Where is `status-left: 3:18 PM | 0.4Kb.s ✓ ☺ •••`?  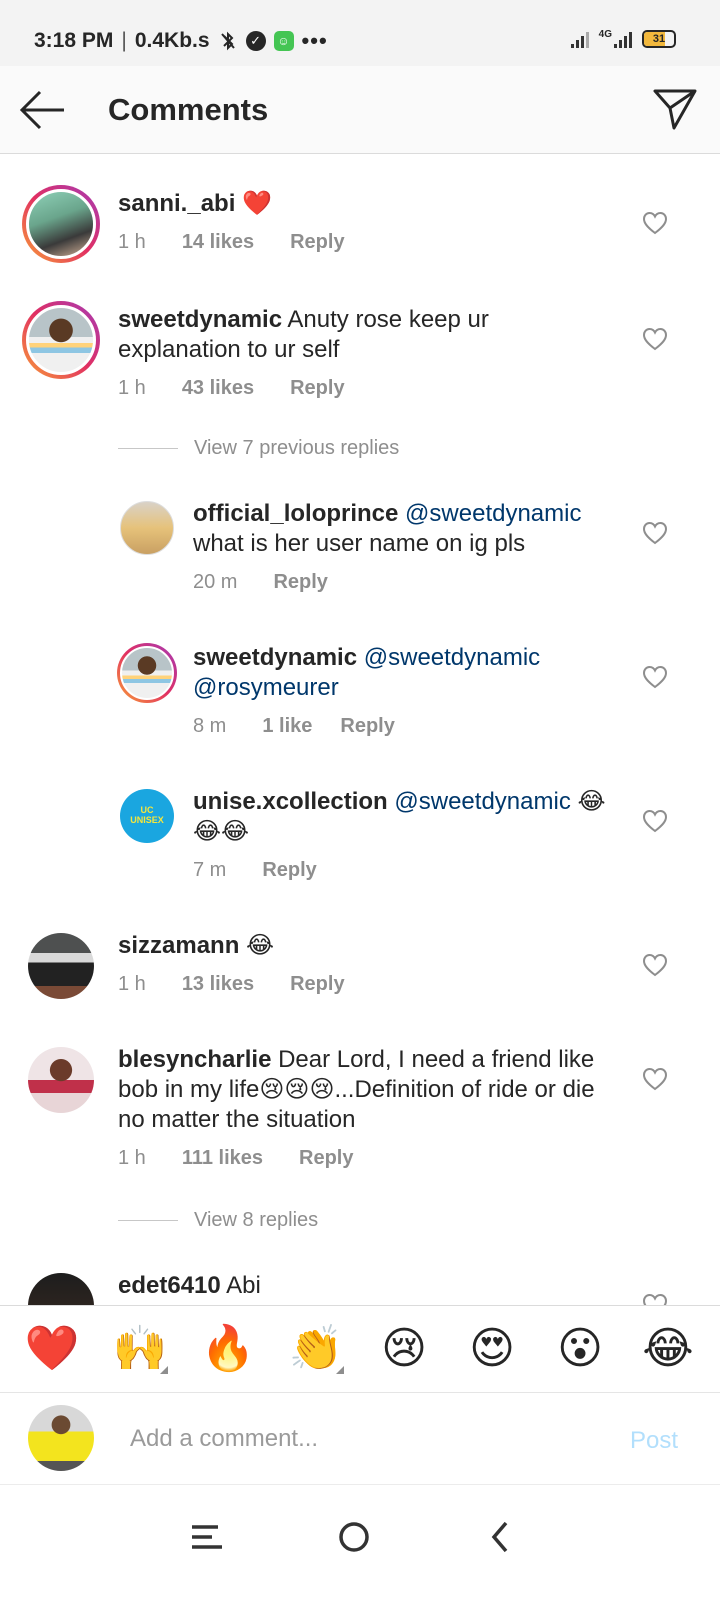
status-left: 3:18 PM | 0.4Kb.s ✓ ☺ ••• is located at coordinates (181, 40).